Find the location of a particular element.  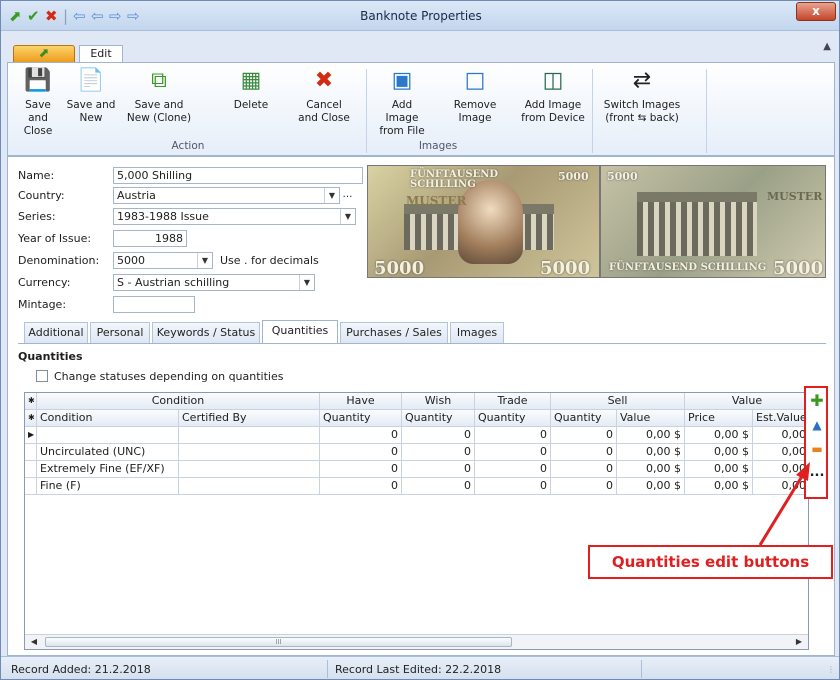

scroll-left-icon: ◀ is located at coordinates (34, 642).